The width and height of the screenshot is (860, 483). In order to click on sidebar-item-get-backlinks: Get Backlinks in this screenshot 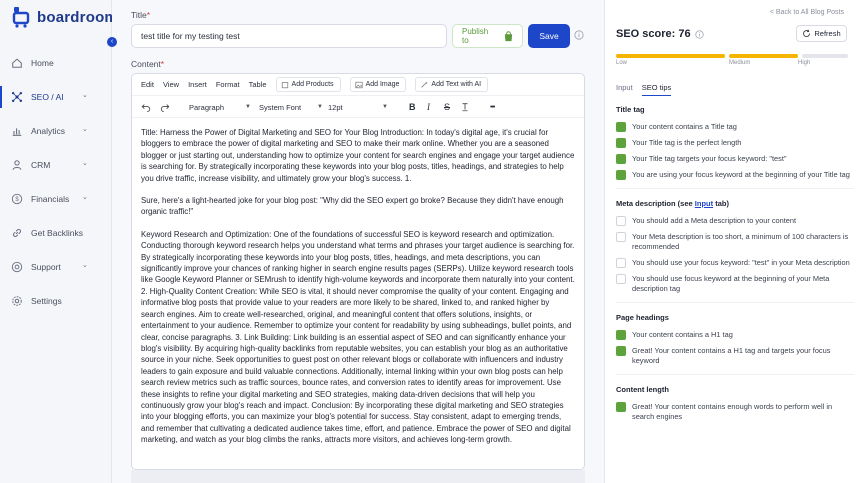, I will do `click(56, 233)`.